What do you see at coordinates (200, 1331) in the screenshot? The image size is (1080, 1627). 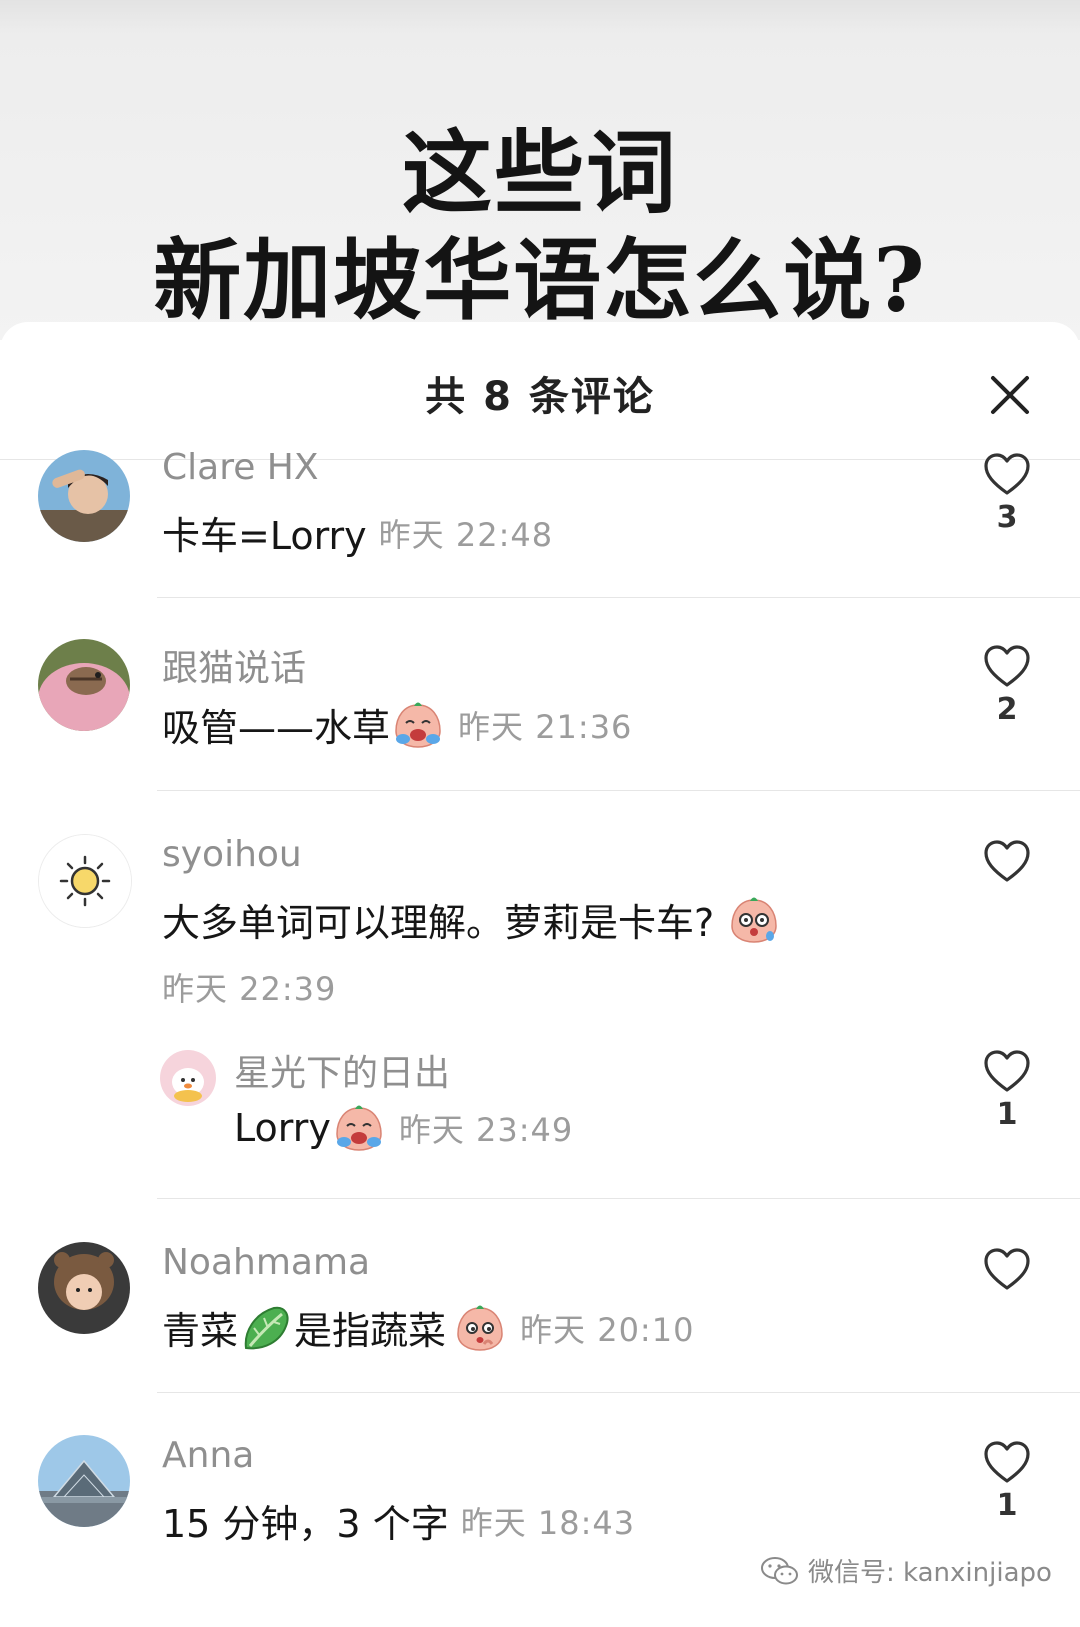 I see `comment-text: 青菜` at bounding box center [200, 1331].